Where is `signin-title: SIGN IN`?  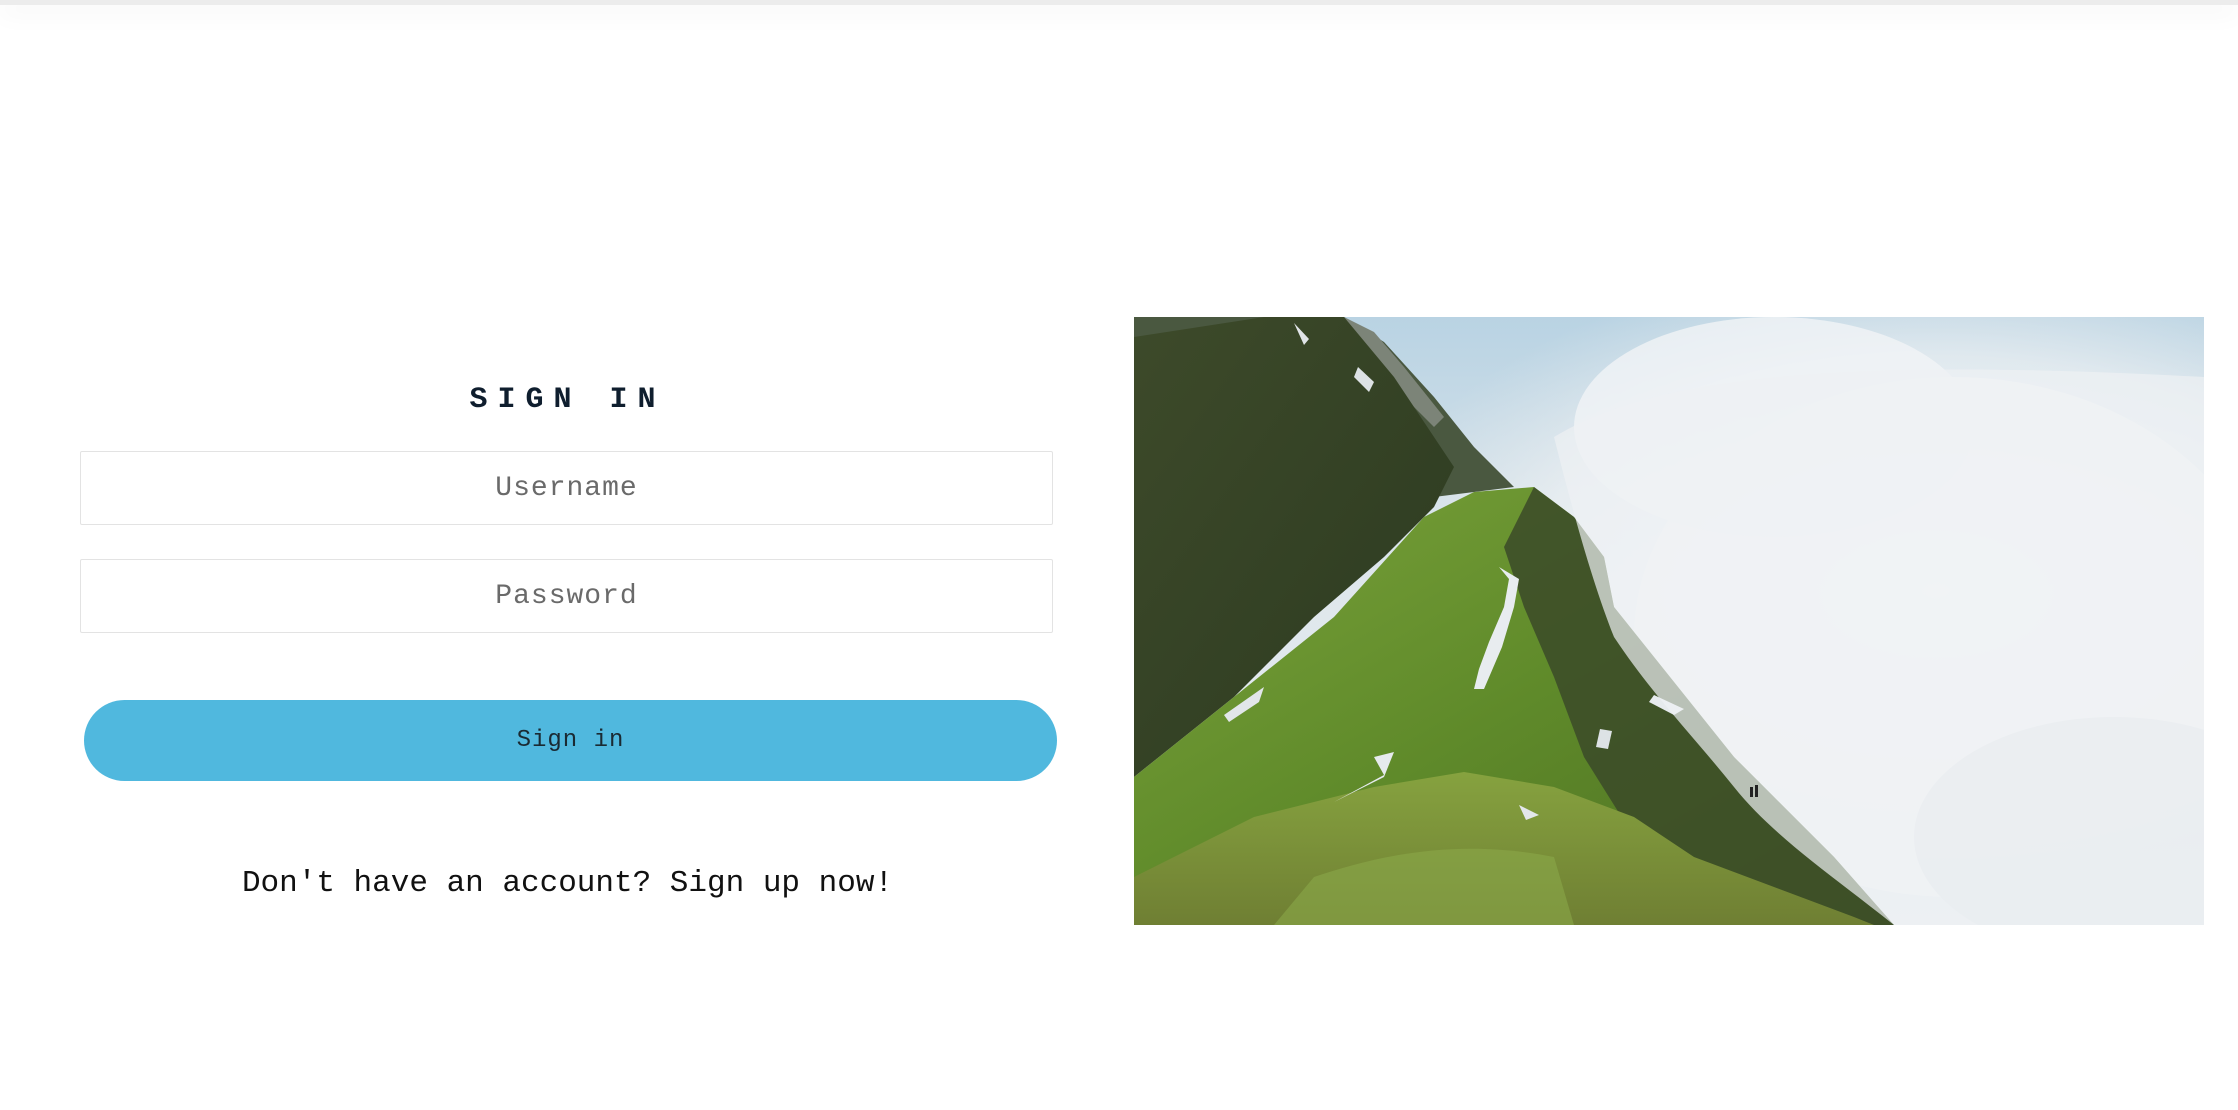 signin-title: SIGN IN is located at coordinates (567, 400).